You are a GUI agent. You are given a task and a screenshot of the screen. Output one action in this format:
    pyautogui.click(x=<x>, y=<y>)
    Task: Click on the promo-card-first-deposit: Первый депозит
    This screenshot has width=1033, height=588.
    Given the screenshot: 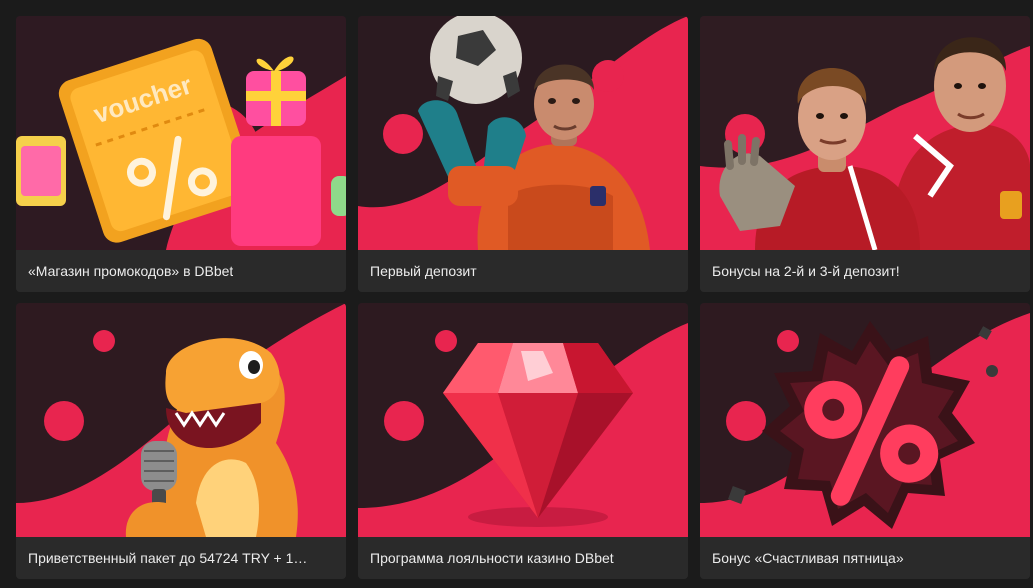 What is the action you would take?
    pyautogui.click(x=523, y=154)
    